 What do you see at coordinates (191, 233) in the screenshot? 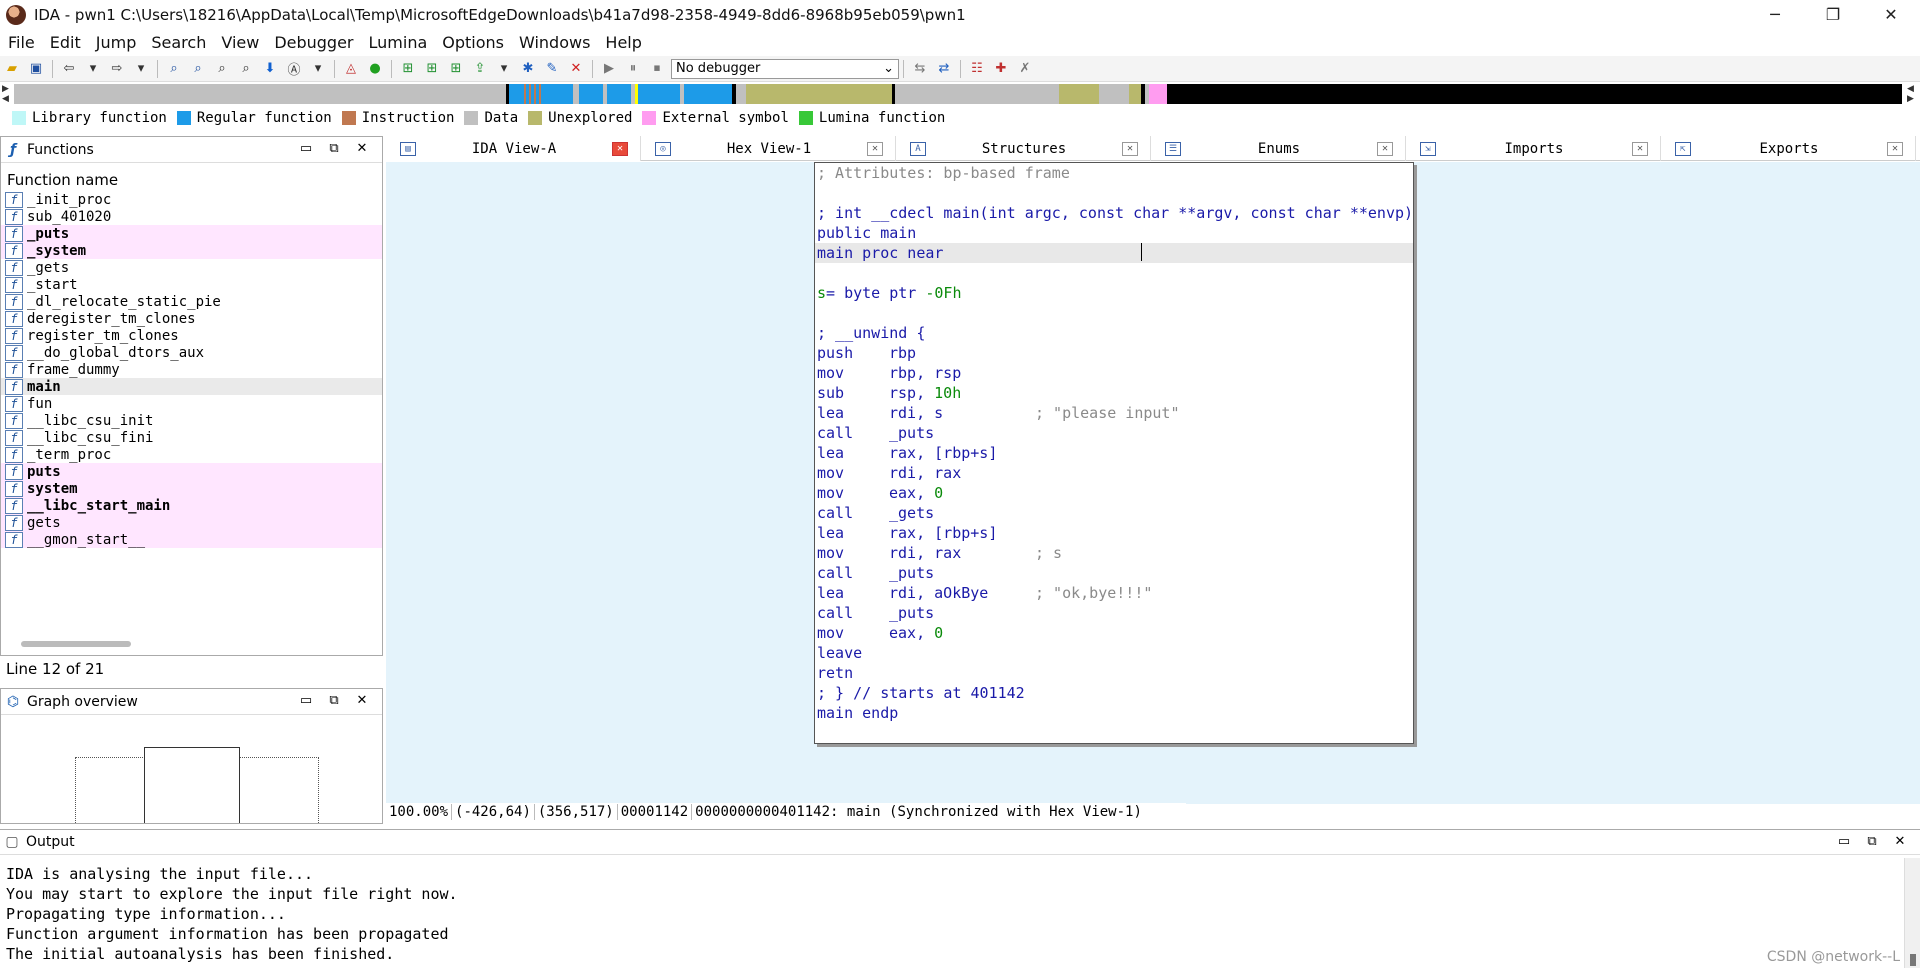
I see `function-row: f _puts` at bounding box center [191, 233].